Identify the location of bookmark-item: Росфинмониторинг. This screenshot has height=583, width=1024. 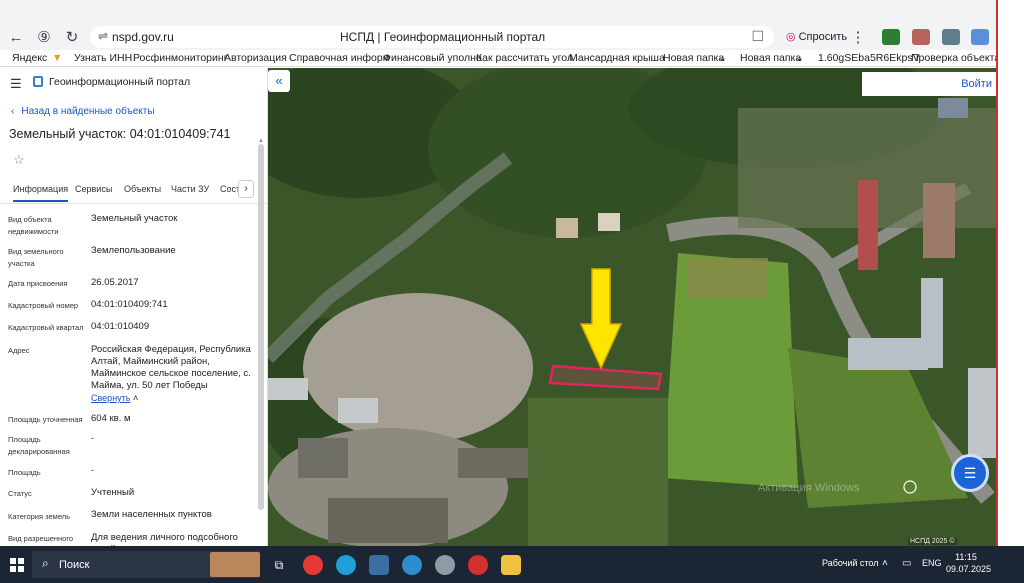
(180, 58).